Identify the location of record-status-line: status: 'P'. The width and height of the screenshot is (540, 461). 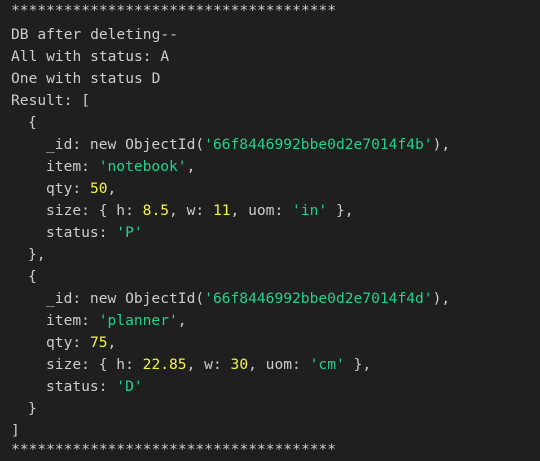
(94, 233).